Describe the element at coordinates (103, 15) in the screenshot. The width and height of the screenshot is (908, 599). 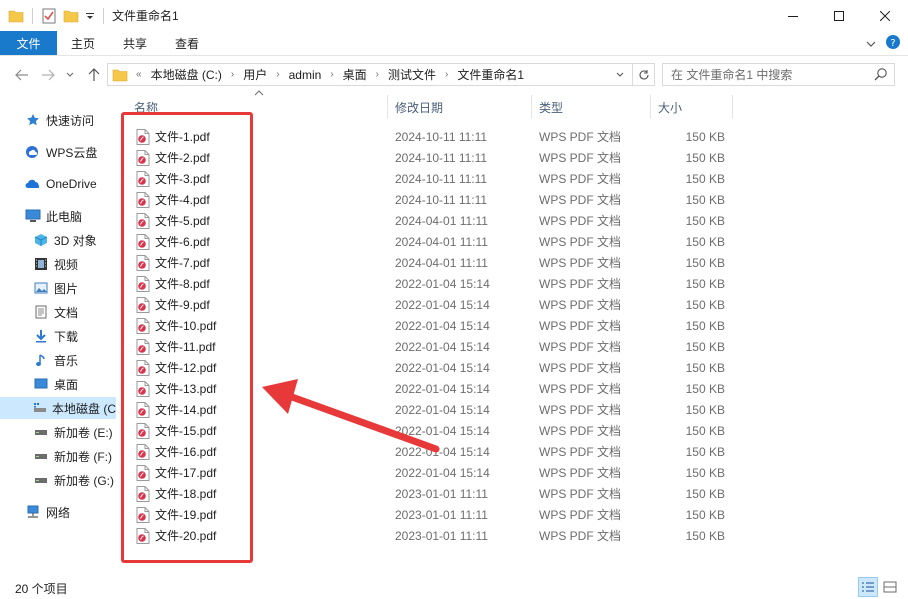
I see `toolbar-divider` at that location.